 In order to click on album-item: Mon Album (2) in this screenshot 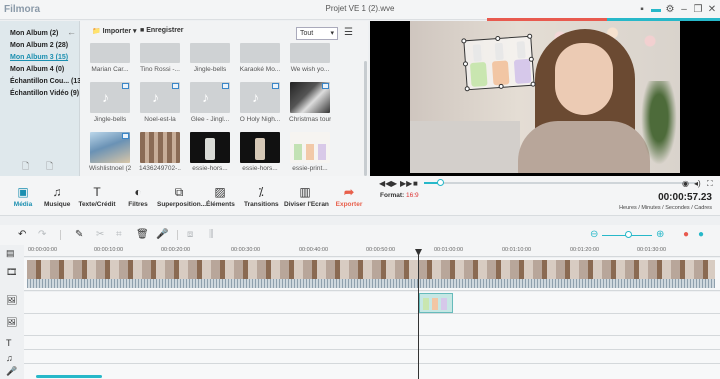, I will do `click(34, 33)`.